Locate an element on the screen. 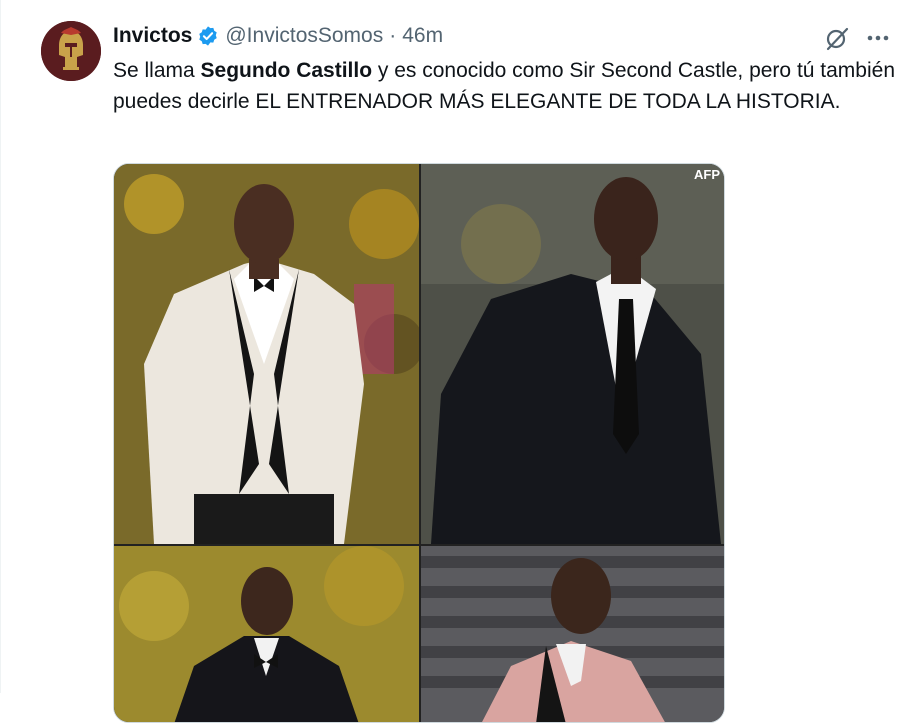 The height and width of the screenshot is (723, 918). grok-icon is located at coordinates (837, 38).